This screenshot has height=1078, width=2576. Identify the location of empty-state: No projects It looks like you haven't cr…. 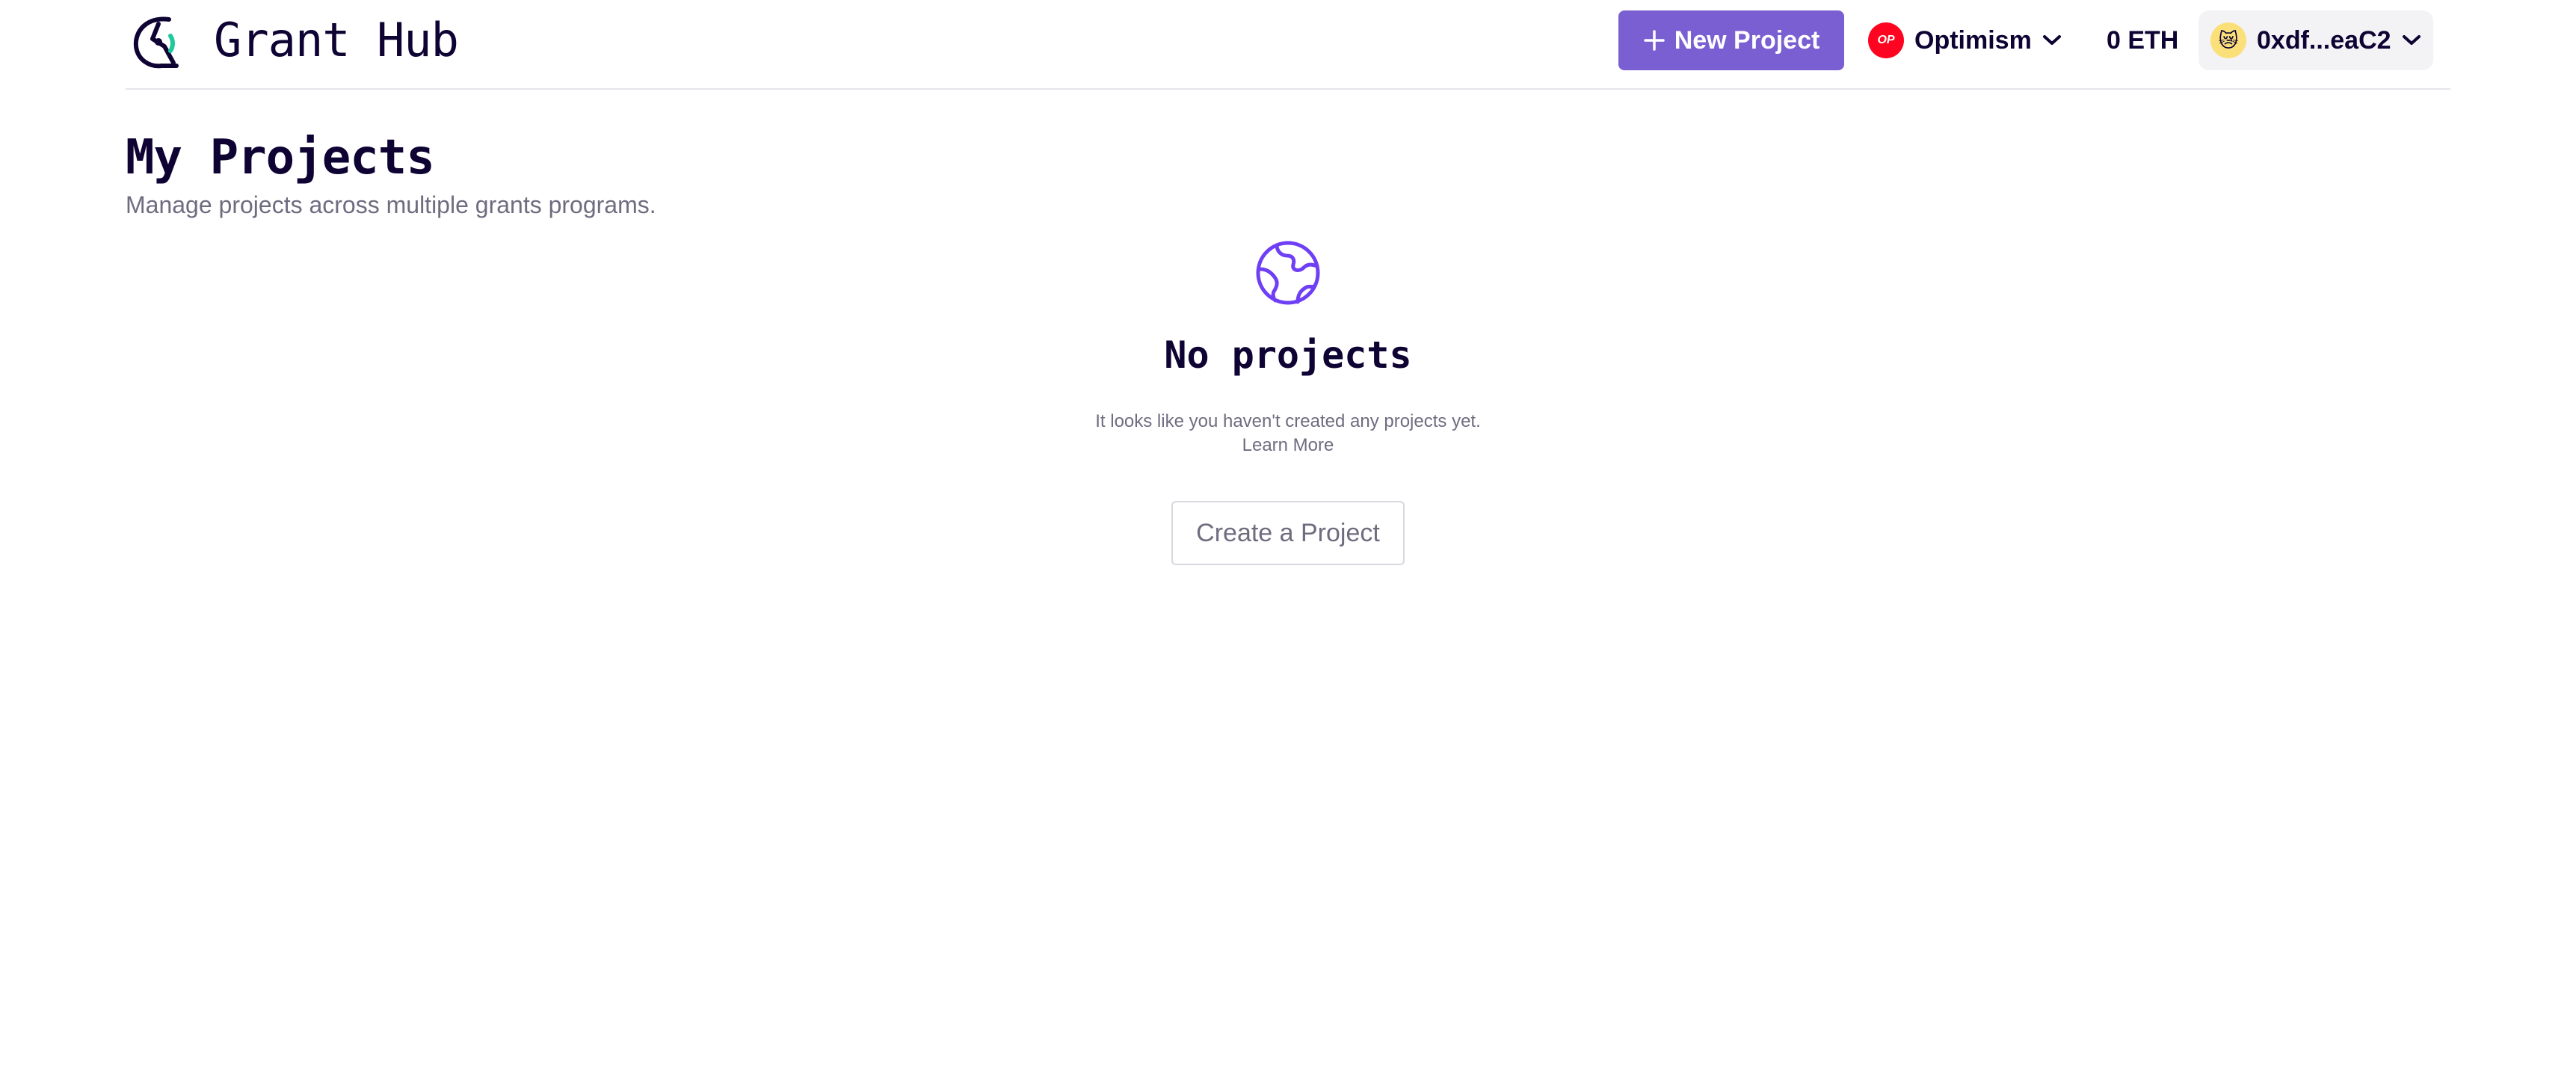
(1288, 402).